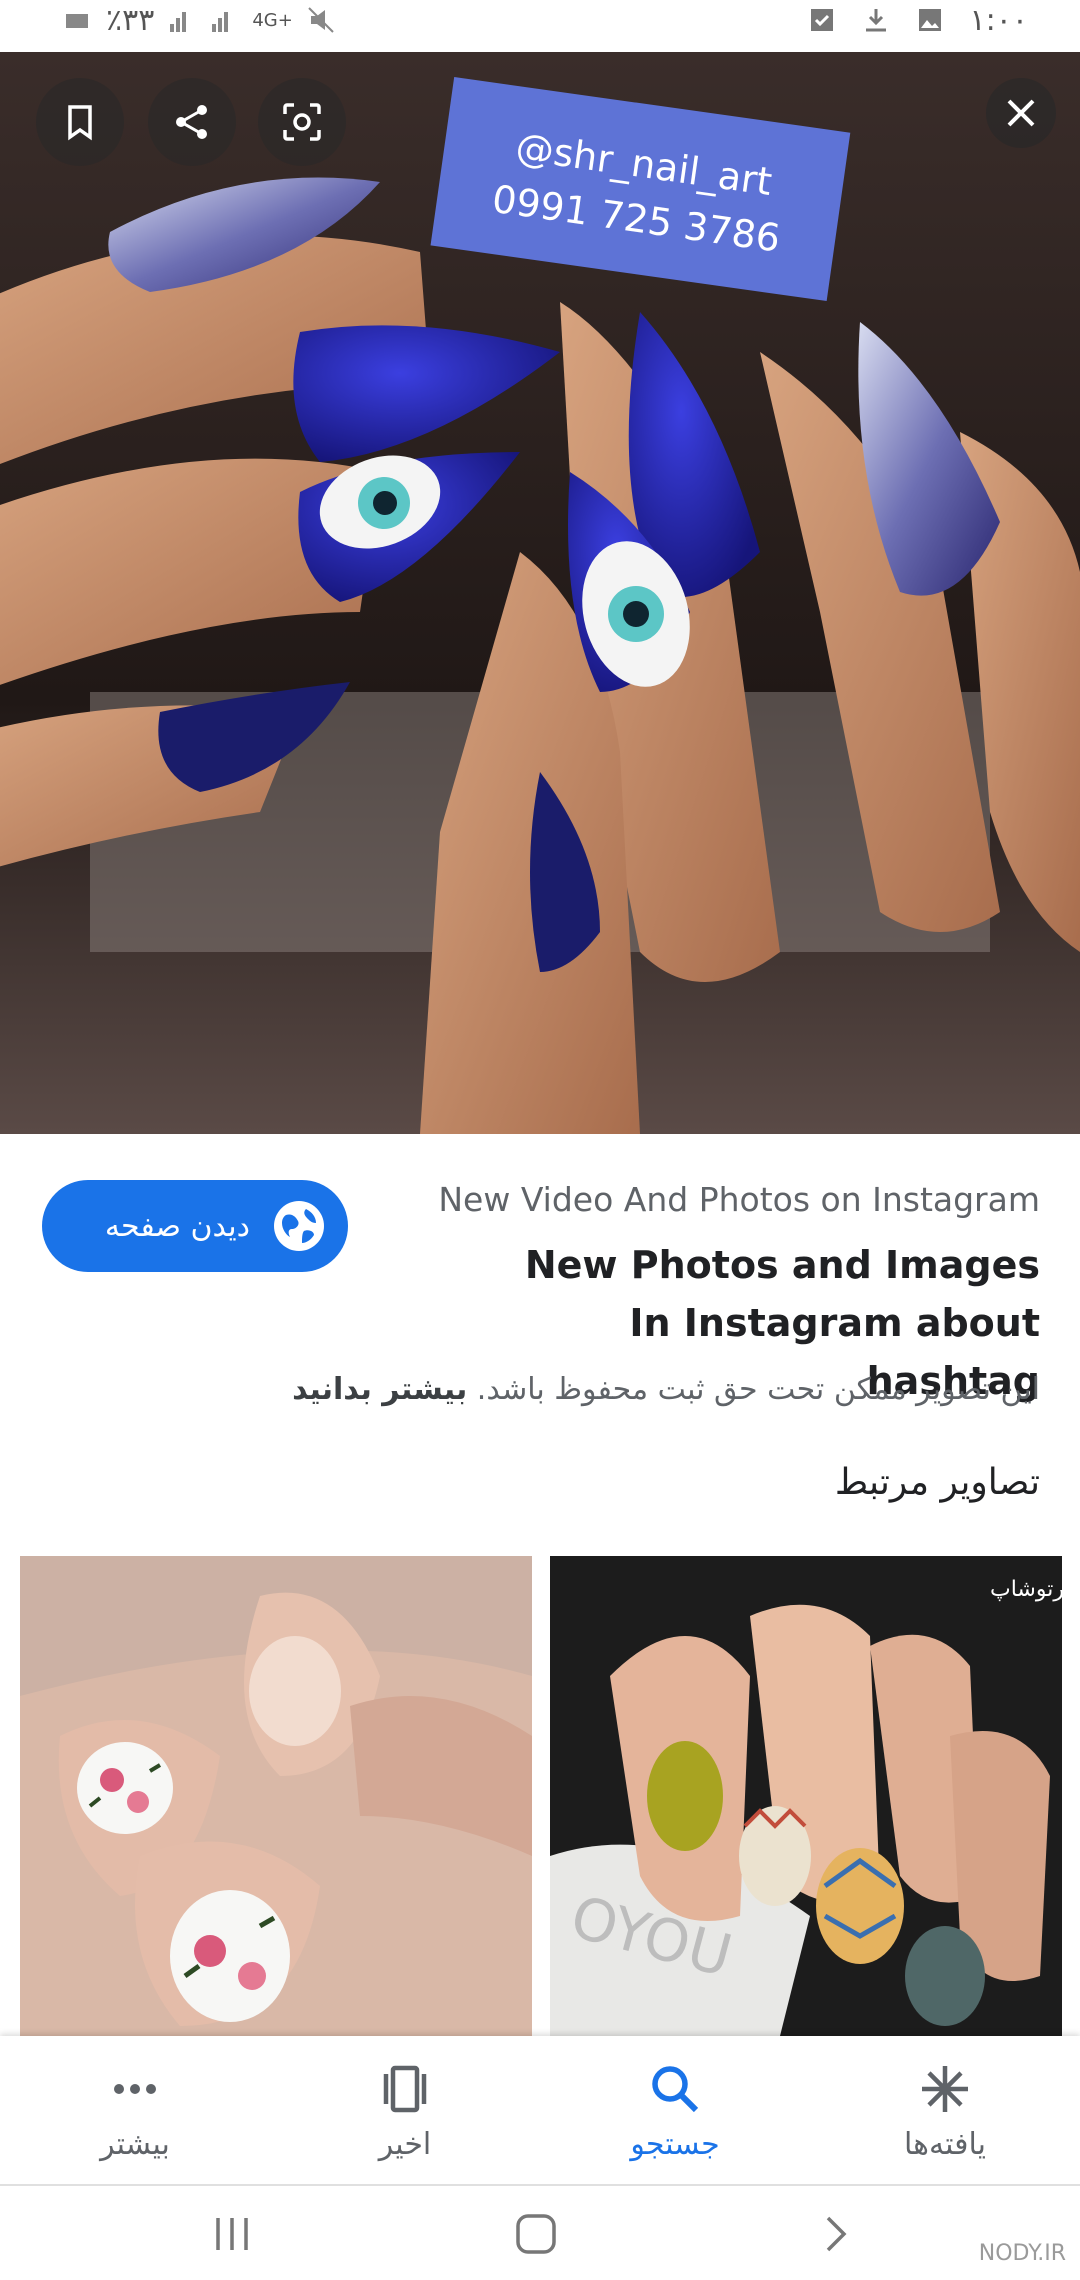 The image size is (1080, 2280). I want to click on close-icon, so click(1021, 113).